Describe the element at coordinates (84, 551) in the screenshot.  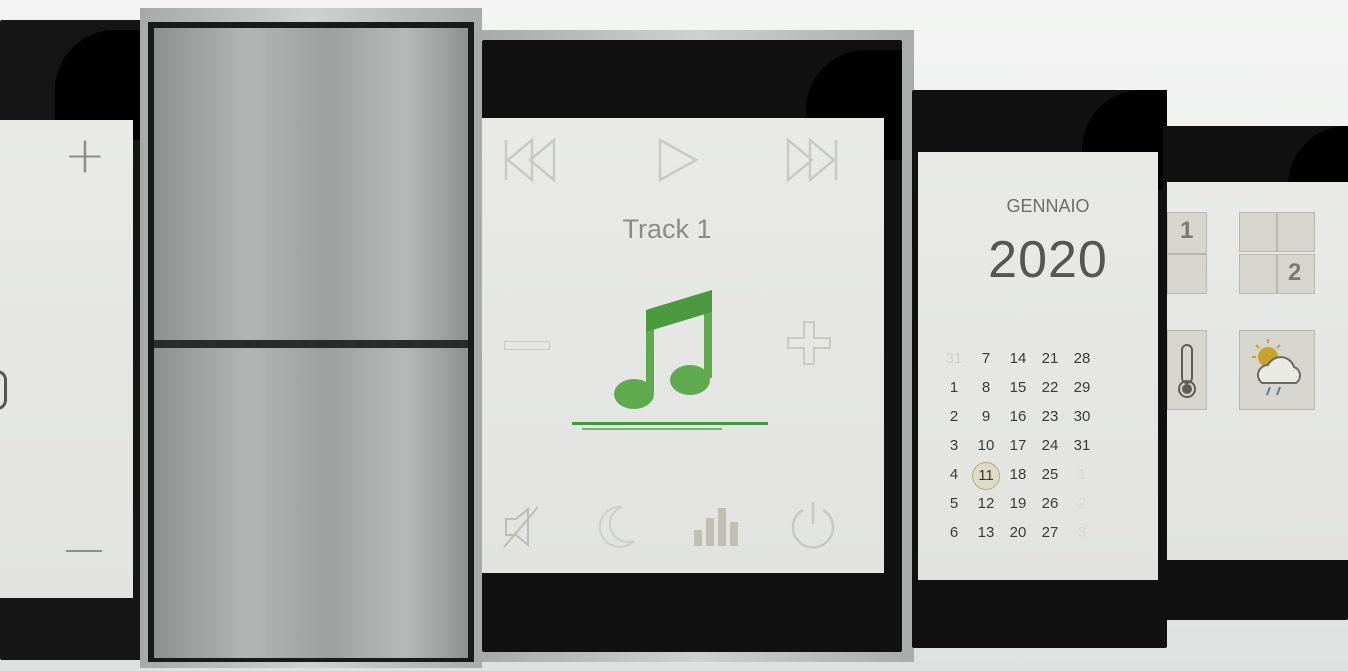
I see `temperature-down-button` at that location.